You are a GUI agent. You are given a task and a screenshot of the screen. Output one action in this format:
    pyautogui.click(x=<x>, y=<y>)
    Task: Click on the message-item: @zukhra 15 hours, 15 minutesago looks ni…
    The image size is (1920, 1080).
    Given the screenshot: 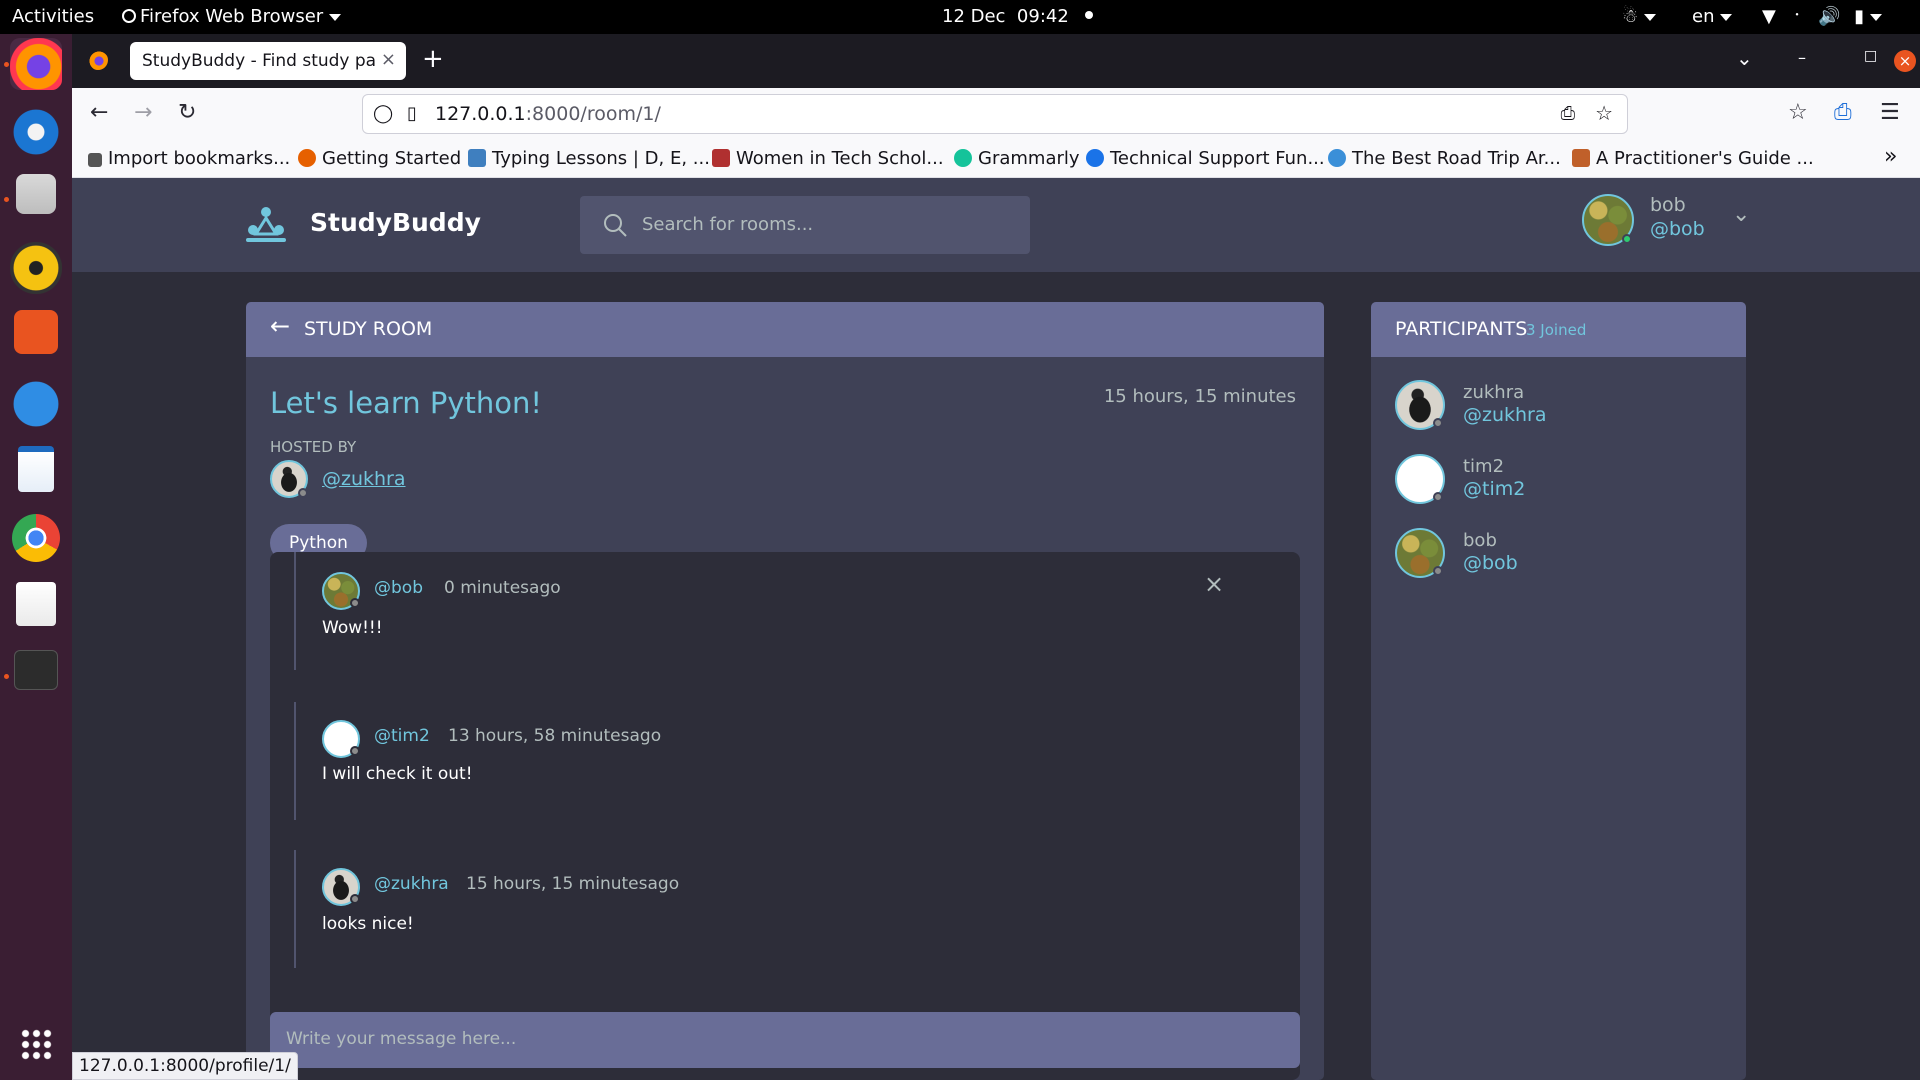 What is the action you would take?
    pyautogui.click(x=774, y=909)
    